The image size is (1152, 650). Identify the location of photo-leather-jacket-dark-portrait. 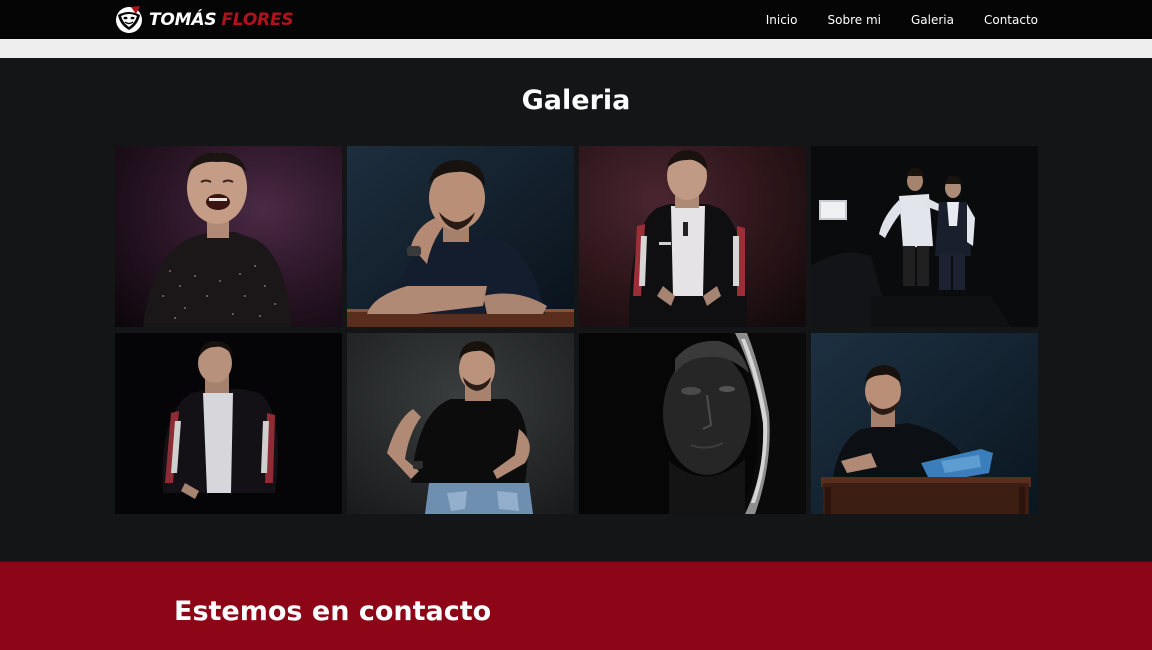
(228, 423).